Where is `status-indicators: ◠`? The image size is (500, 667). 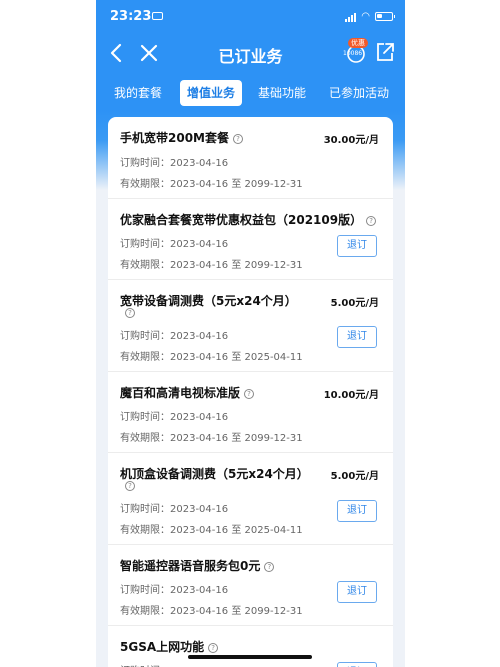 status-indicators: ◠ is located at coordinates (370, 16).